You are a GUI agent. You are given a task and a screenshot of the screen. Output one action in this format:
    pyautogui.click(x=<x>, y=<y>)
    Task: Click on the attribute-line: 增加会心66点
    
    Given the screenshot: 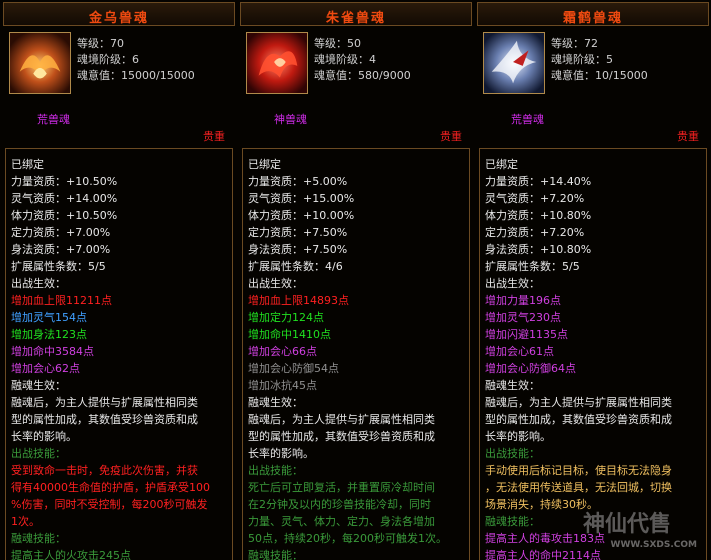 What is the action you would take?
    pyautogui.click(x=282, y=351)
    